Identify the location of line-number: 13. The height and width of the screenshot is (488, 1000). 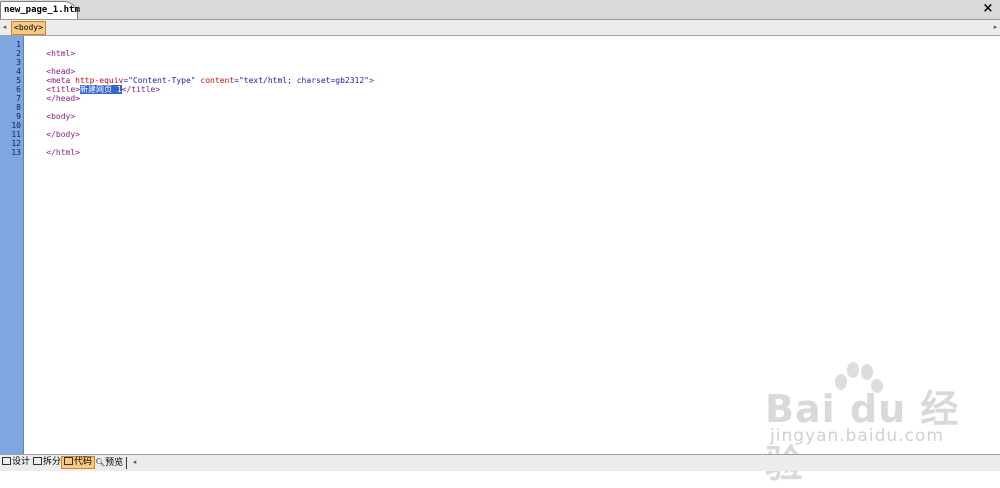
(16, 152).